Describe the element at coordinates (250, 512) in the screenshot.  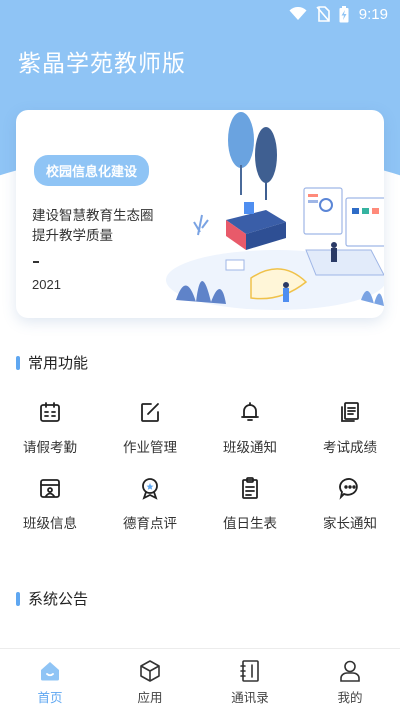
I see `function-duty-roster: 值日生表` at that location.